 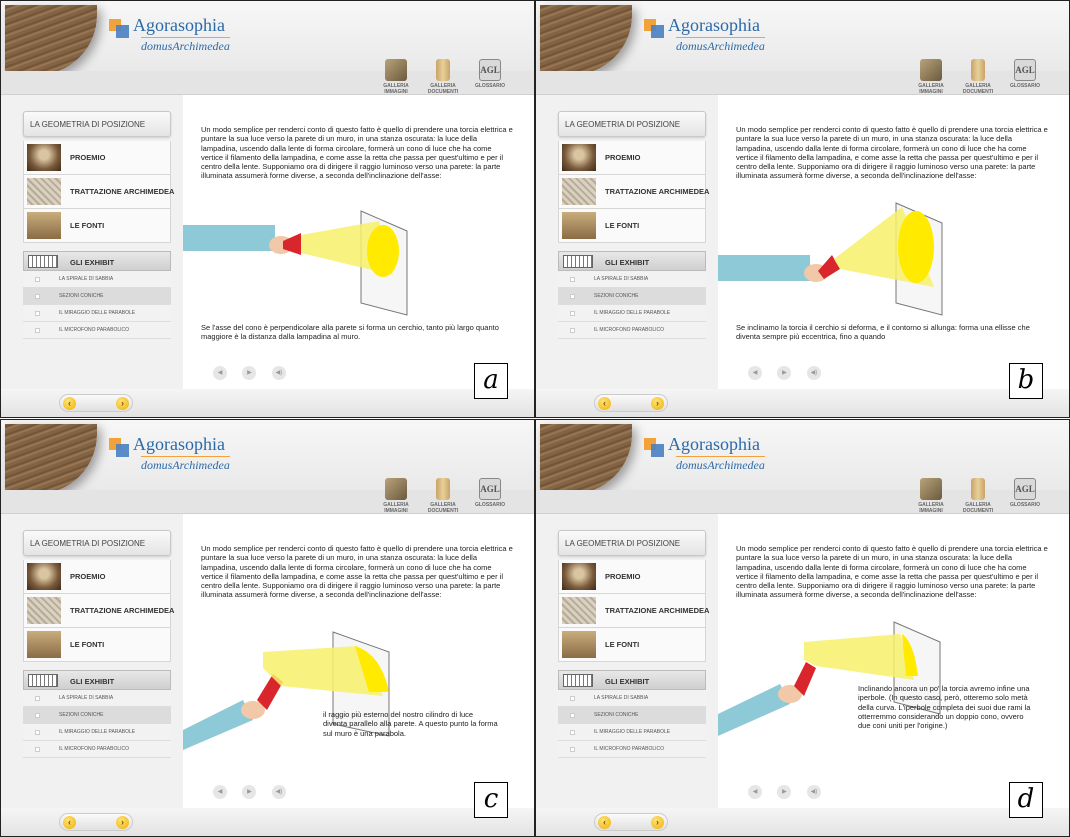 What do you see at coordinates (396, 508) in the screenshot?
I see `gallery-images-label: GALLERIA IMMAGINI` at bounding box center [396, 508].